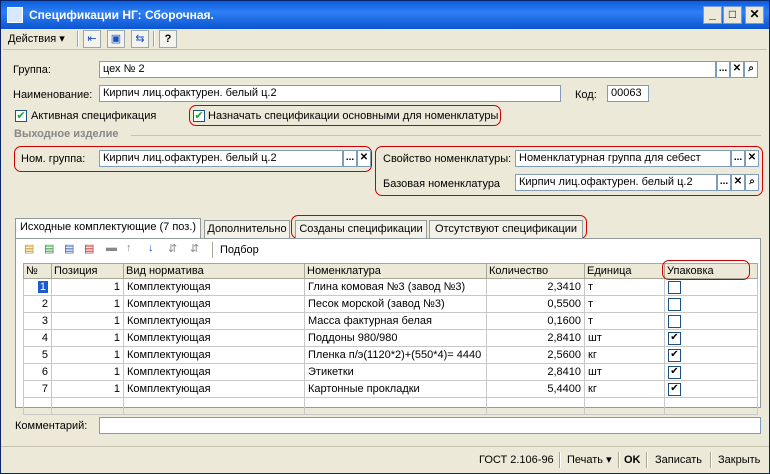 The image size is (770, 474). I want to click on table-row: 4 1 Комплектующая Поддоны 980/980 2,8410 шт ✔, so click(390, 338).